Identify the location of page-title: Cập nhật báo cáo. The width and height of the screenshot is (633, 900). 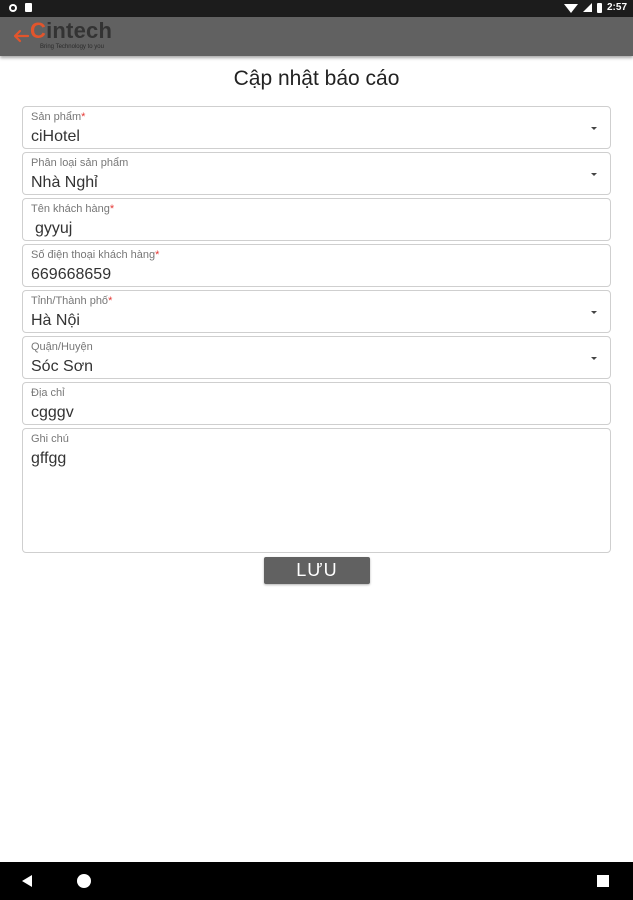
(316, 78).